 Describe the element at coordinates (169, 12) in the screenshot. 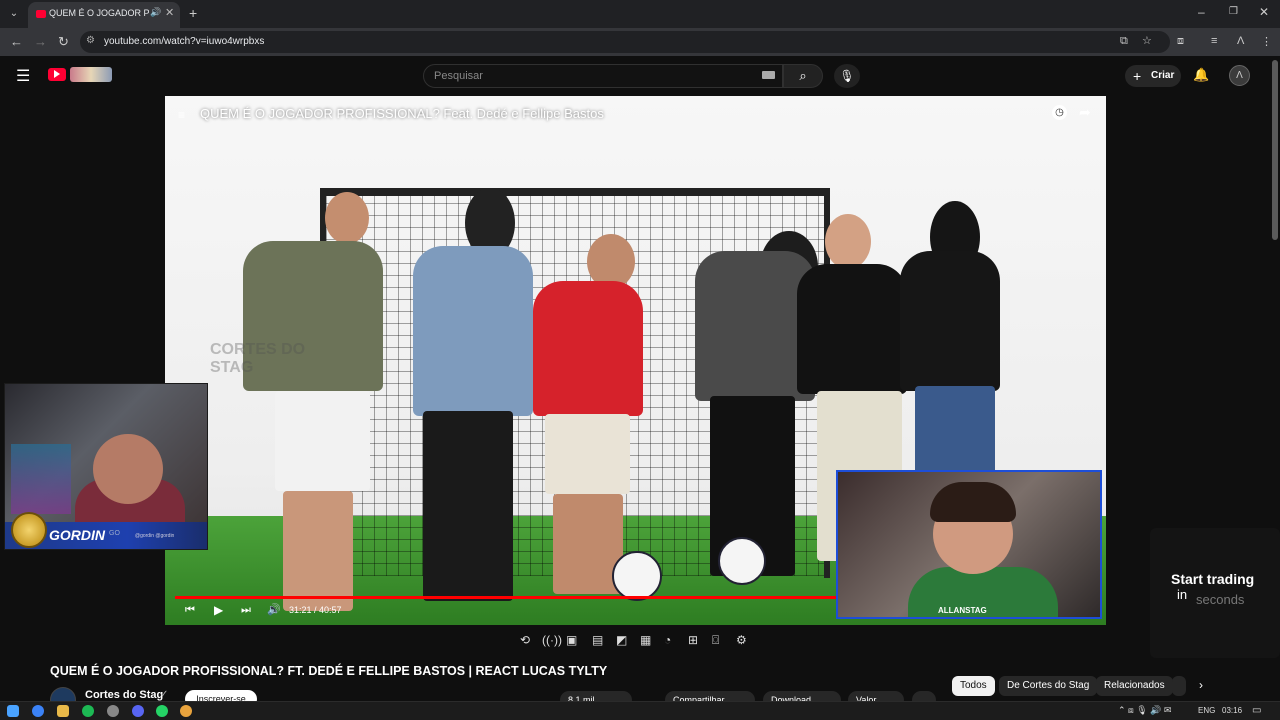

I see `tab-close-icon: ✕` at that location.